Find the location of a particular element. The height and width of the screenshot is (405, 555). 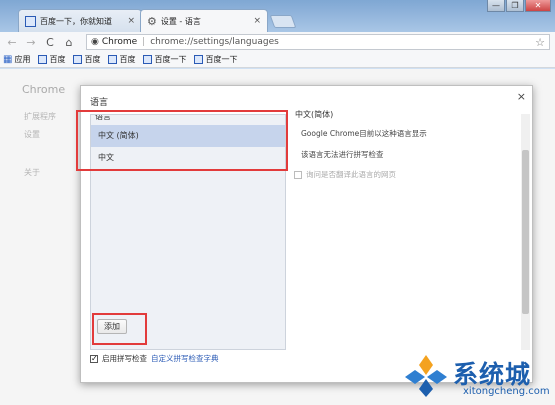

address-bar: ◉ Chrome | chrome://settings/languages ☆ is located at coordinates (318, 42).